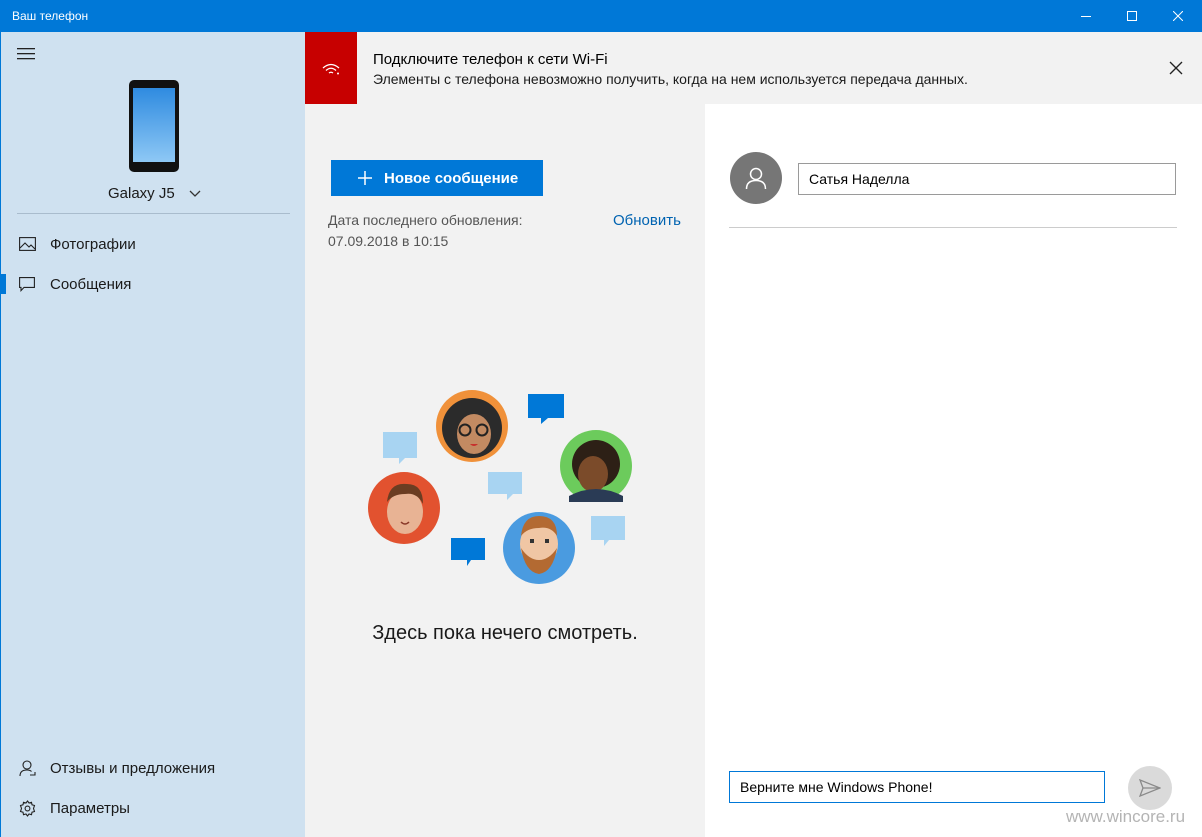 This screenshot has height=837, width=1202. Describe the element at coordinates (425, 220) in the screenshot. I see `last-updated-label: Дата последнего обновления:` at that location.